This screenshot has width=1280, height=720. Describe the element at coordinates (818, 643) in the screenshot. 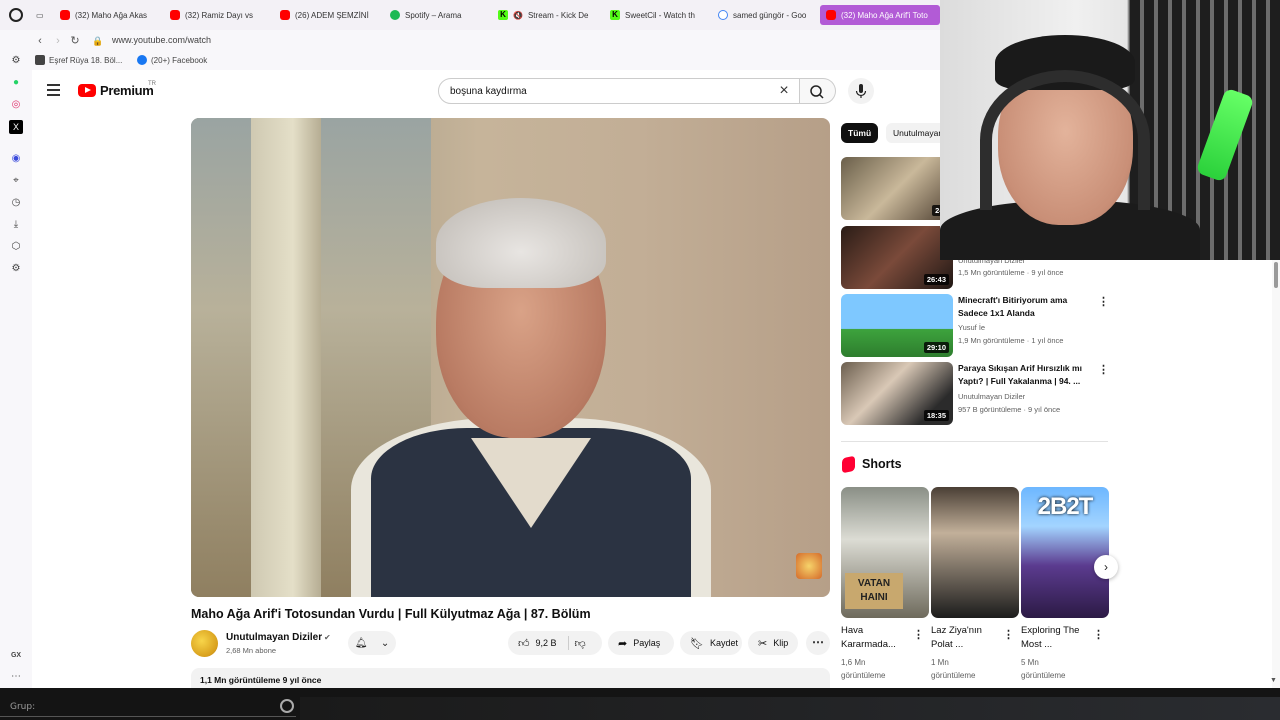

I see `more-actions-button: ⋯` at that location.